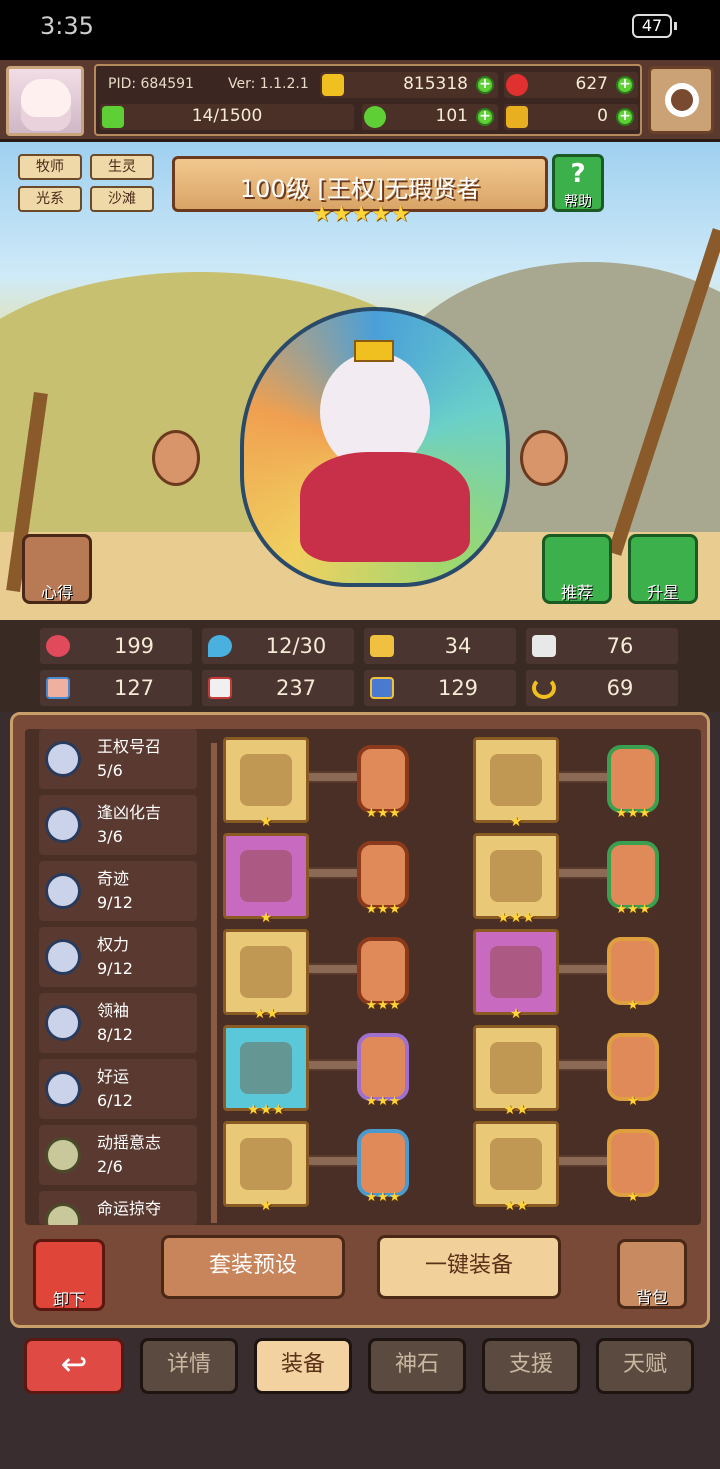 The width and height of the screenshot is (720, 1469). I want to click on gem-resource: 627 +, so click(571, 85).